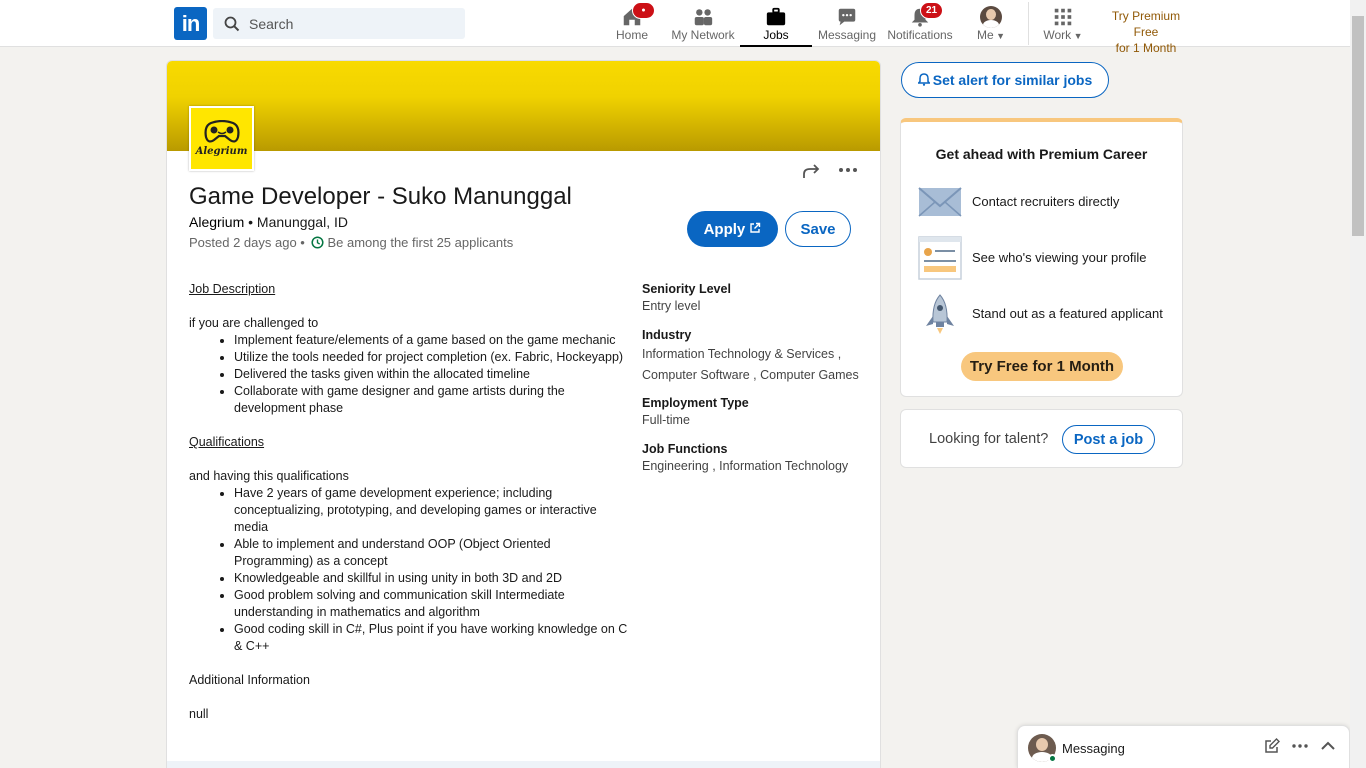 This screenshot has height=768, width=1366. Describe the element at coordinates (1146, 32) in the screenshot. I see `try-premium-link: Try Premium Free for 1 Month` at that location.